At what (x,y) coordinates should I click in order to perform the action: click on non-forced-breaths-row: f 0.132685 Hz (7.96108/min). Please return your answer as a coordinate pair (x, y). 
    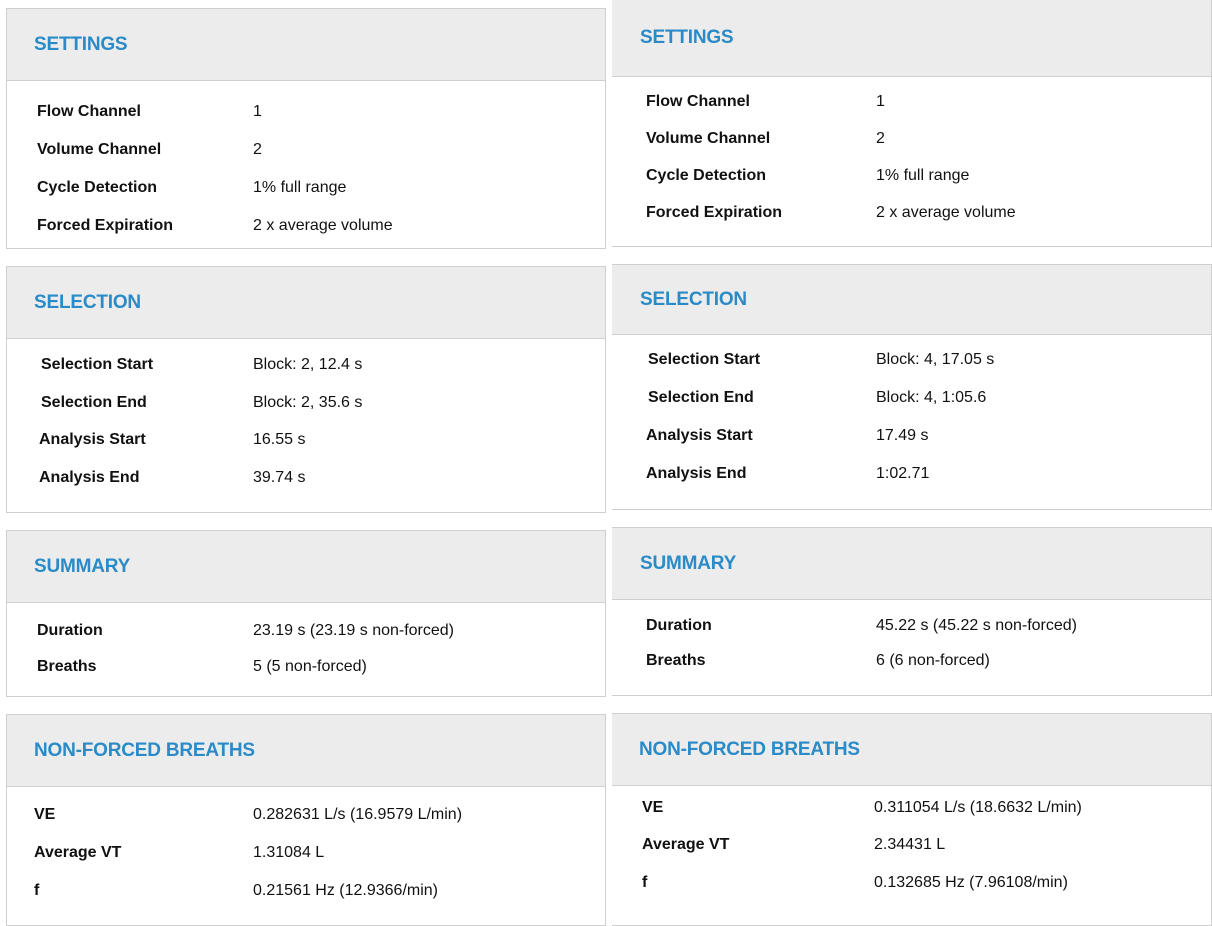
    Looking at the image, I should click on (911, 883).